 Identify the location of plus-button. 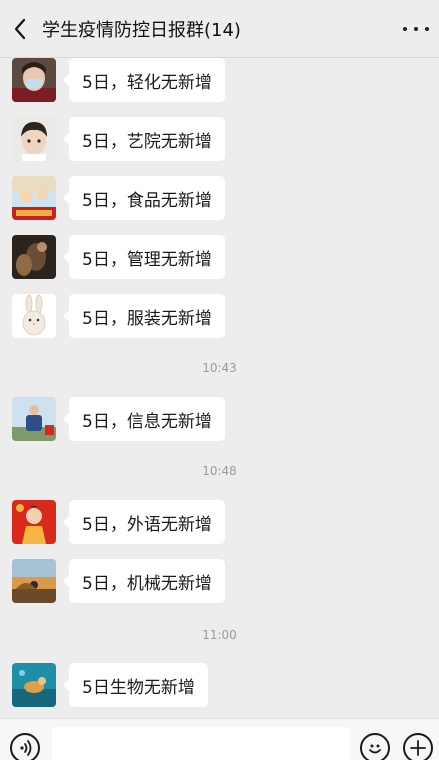
(418, 746).